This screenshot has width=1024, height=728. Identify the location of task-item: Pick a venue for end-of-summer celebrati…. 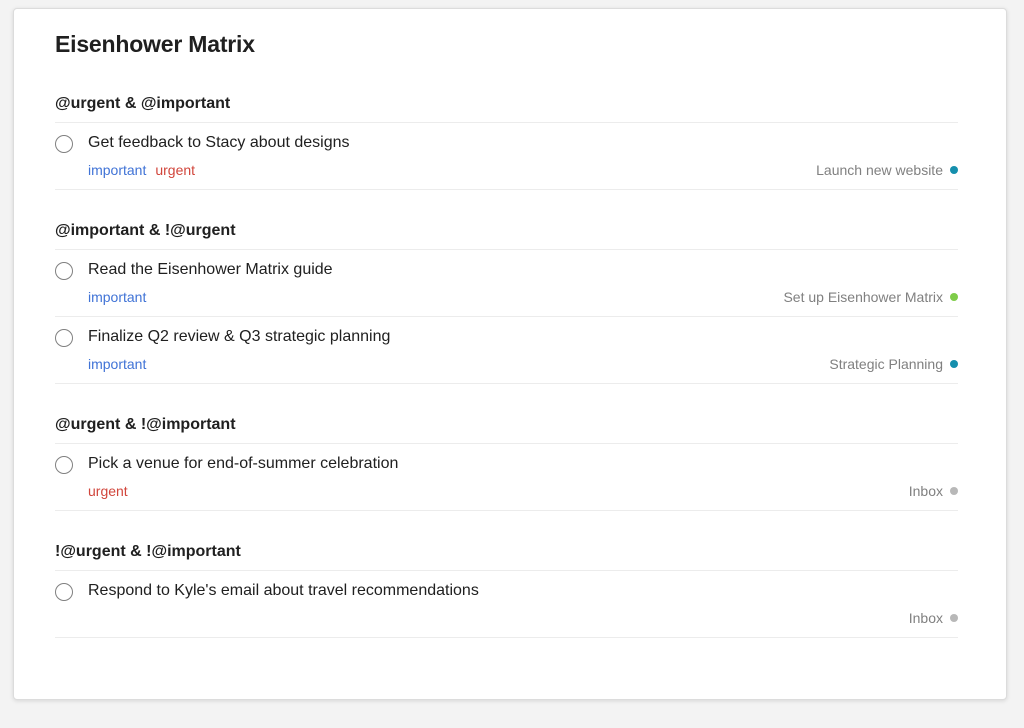
(506, 477).